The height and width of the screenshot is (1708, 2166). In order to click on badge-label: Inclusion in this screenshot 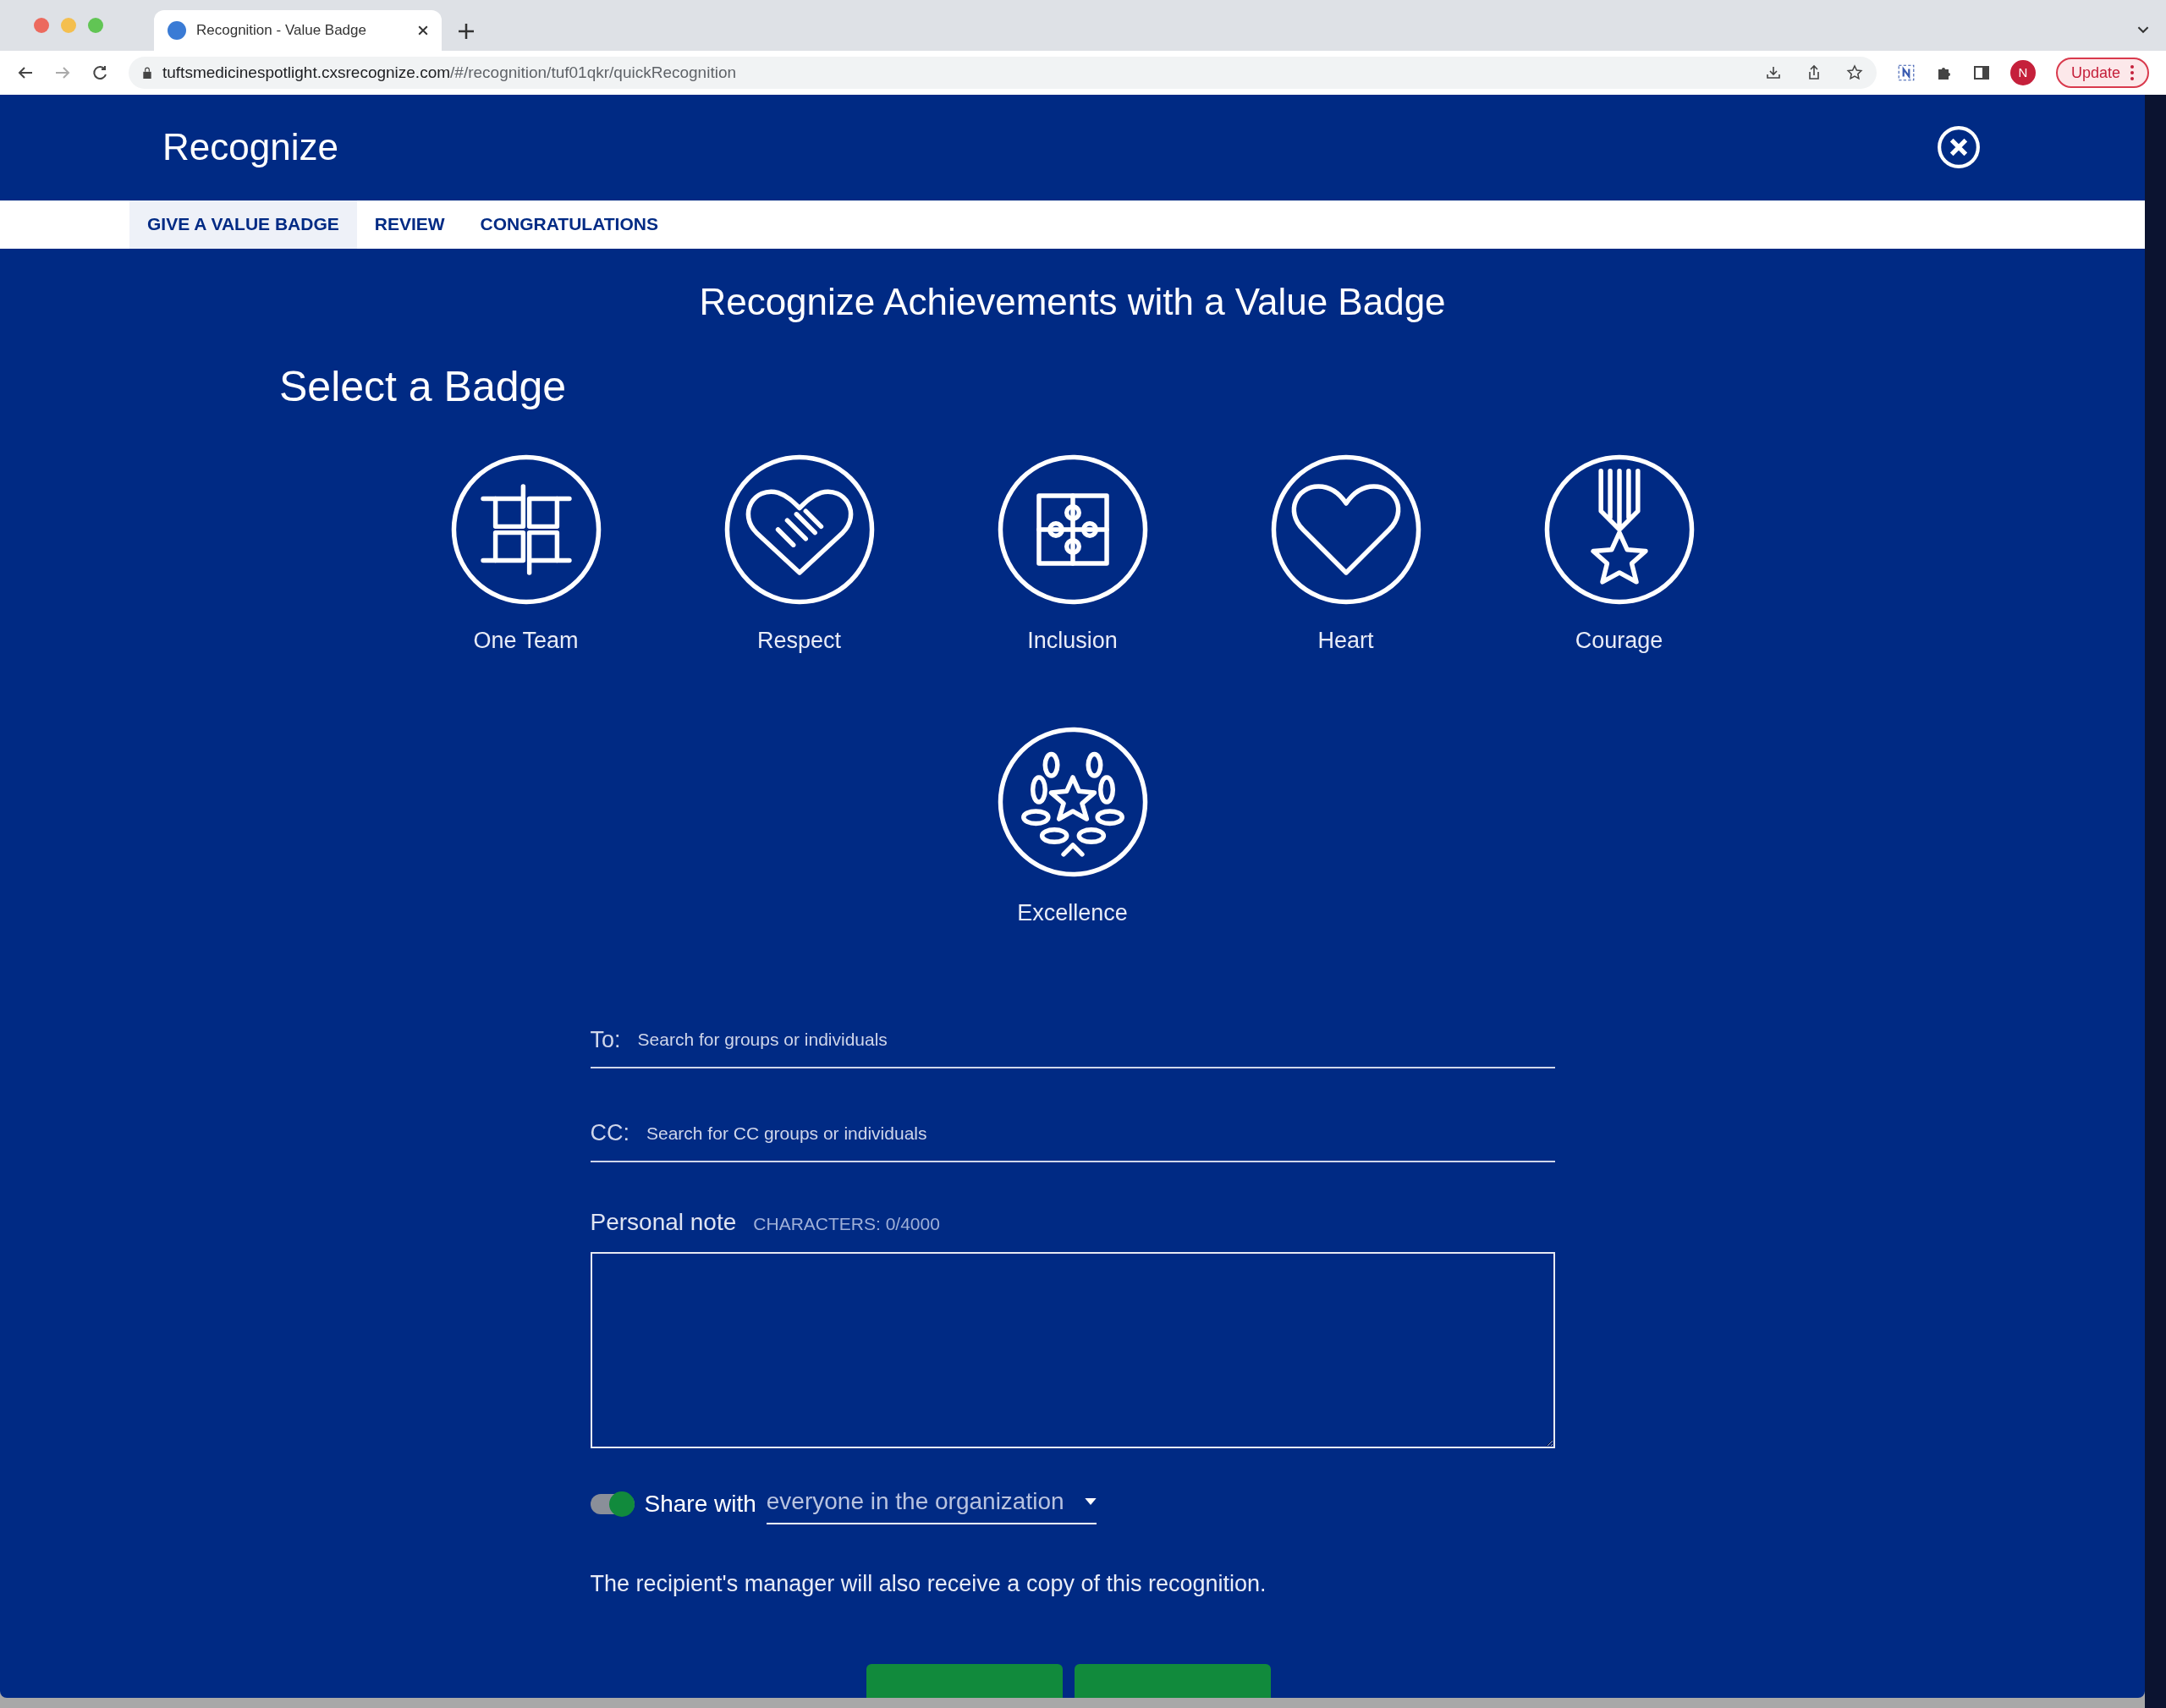, I will do `click(1072, 640)`.